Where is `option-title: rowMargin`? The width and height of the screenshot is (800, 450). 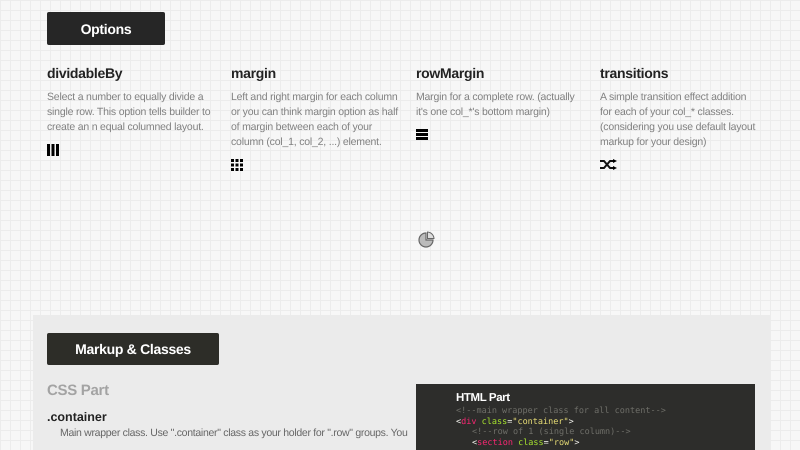 option-title: rowMargin is located at coordinates (450, 73).